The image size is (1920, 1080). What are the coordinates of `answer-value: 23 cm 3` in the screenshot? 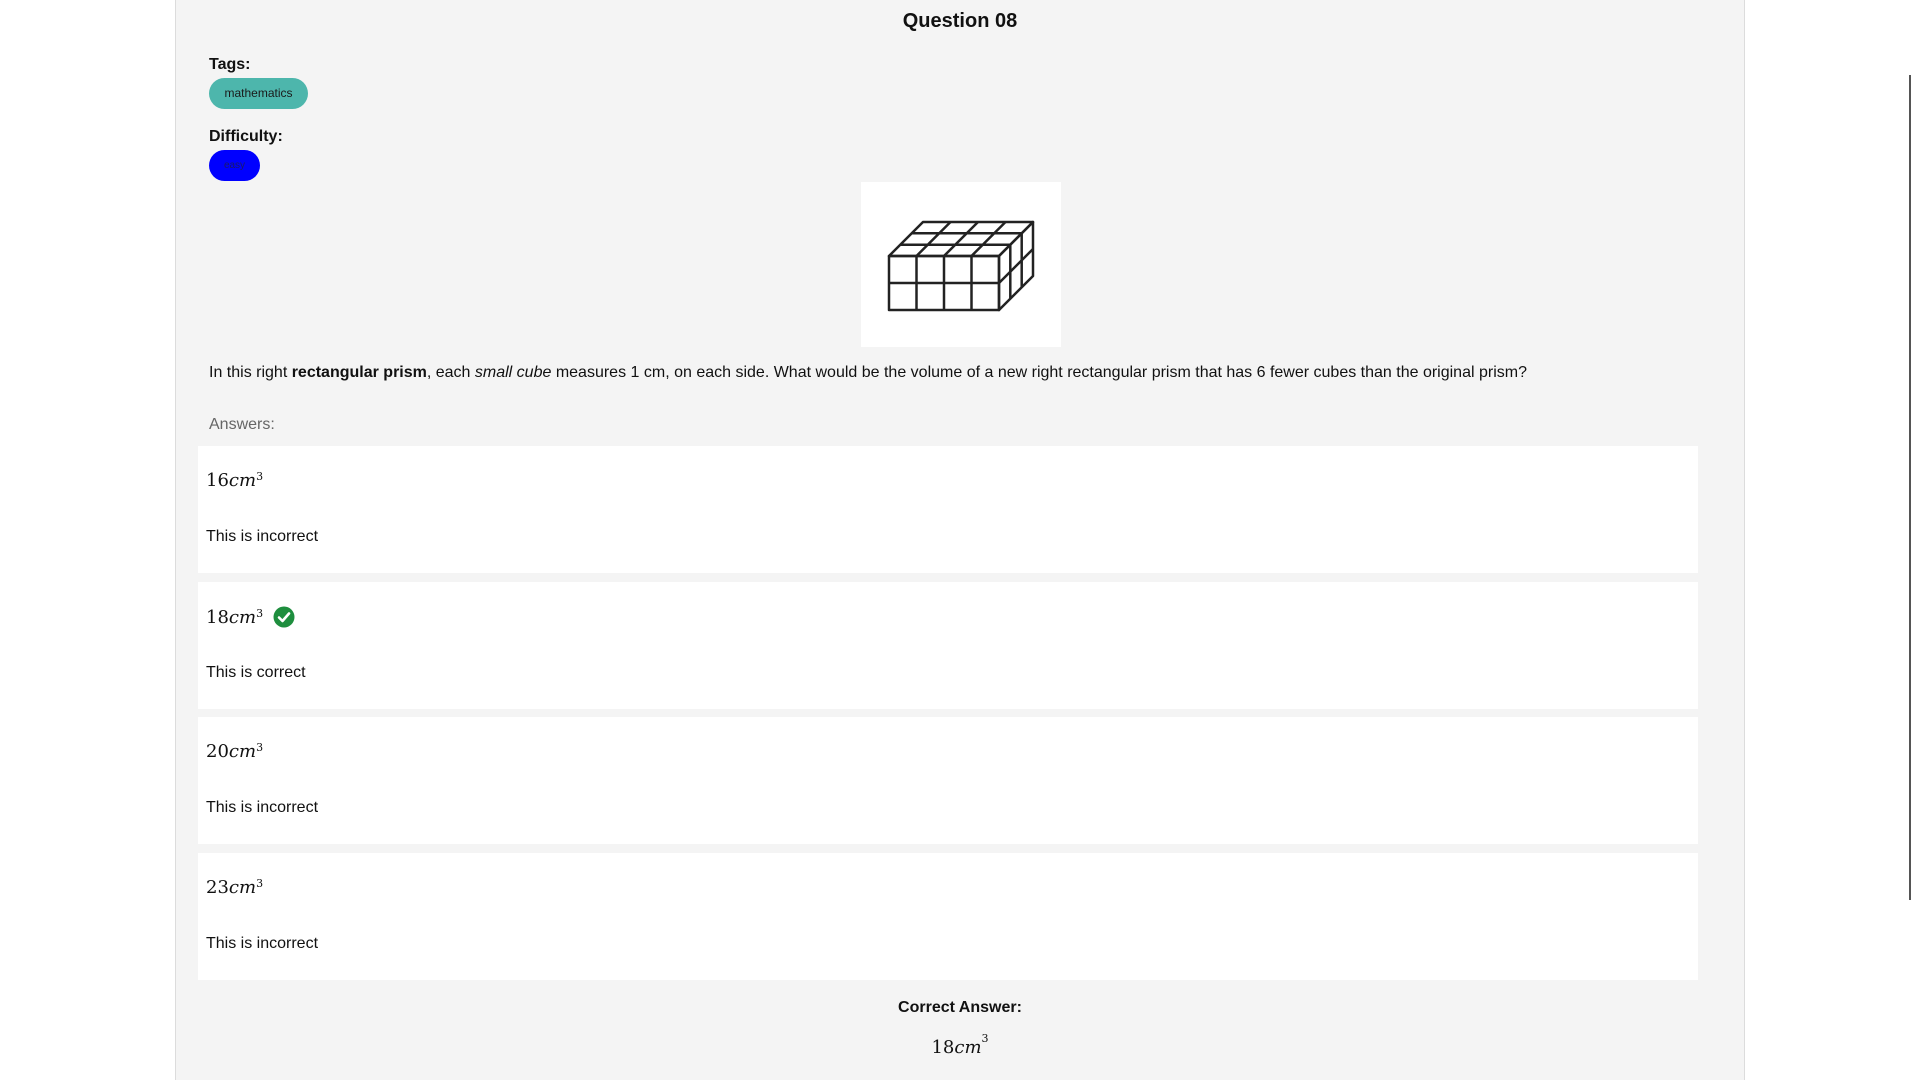 It's located at (235, 887).